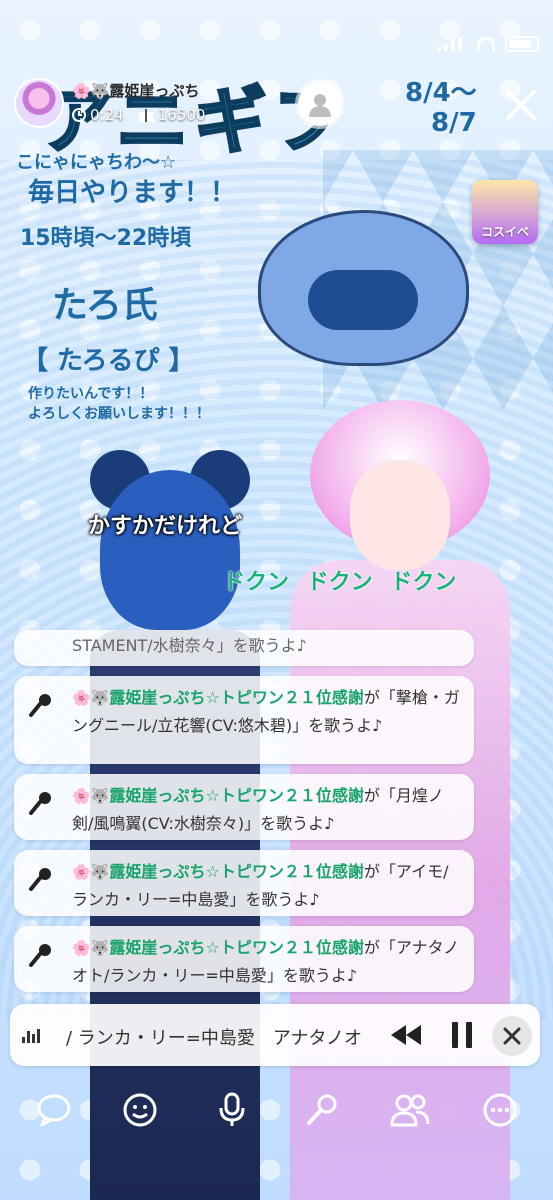 The image size is (553, 1200). I want to click on more-button, so click(500, 1110).